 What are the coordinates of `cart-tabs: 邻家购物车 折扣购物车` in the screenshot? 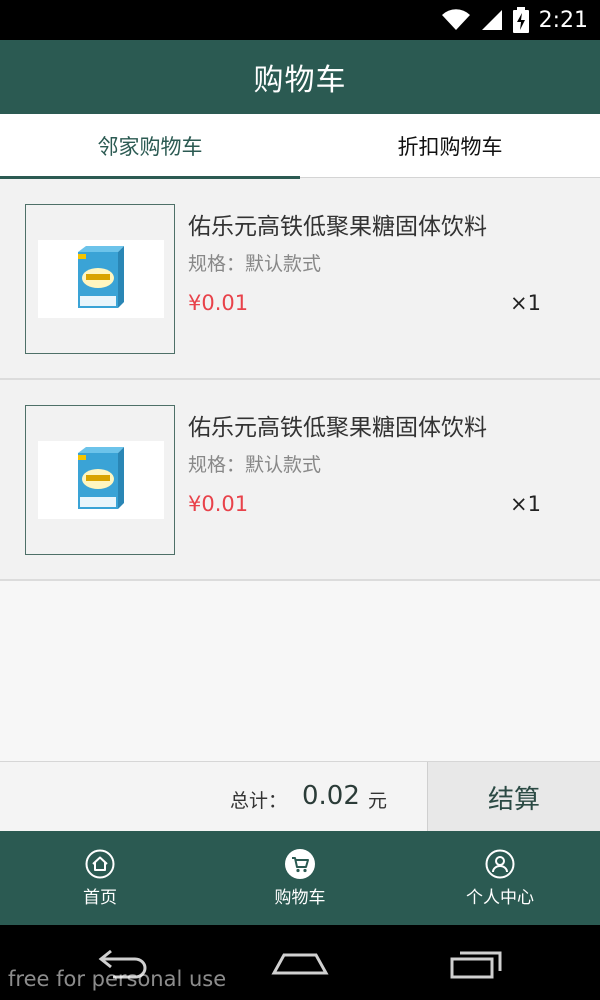 It's located at (300, 146).